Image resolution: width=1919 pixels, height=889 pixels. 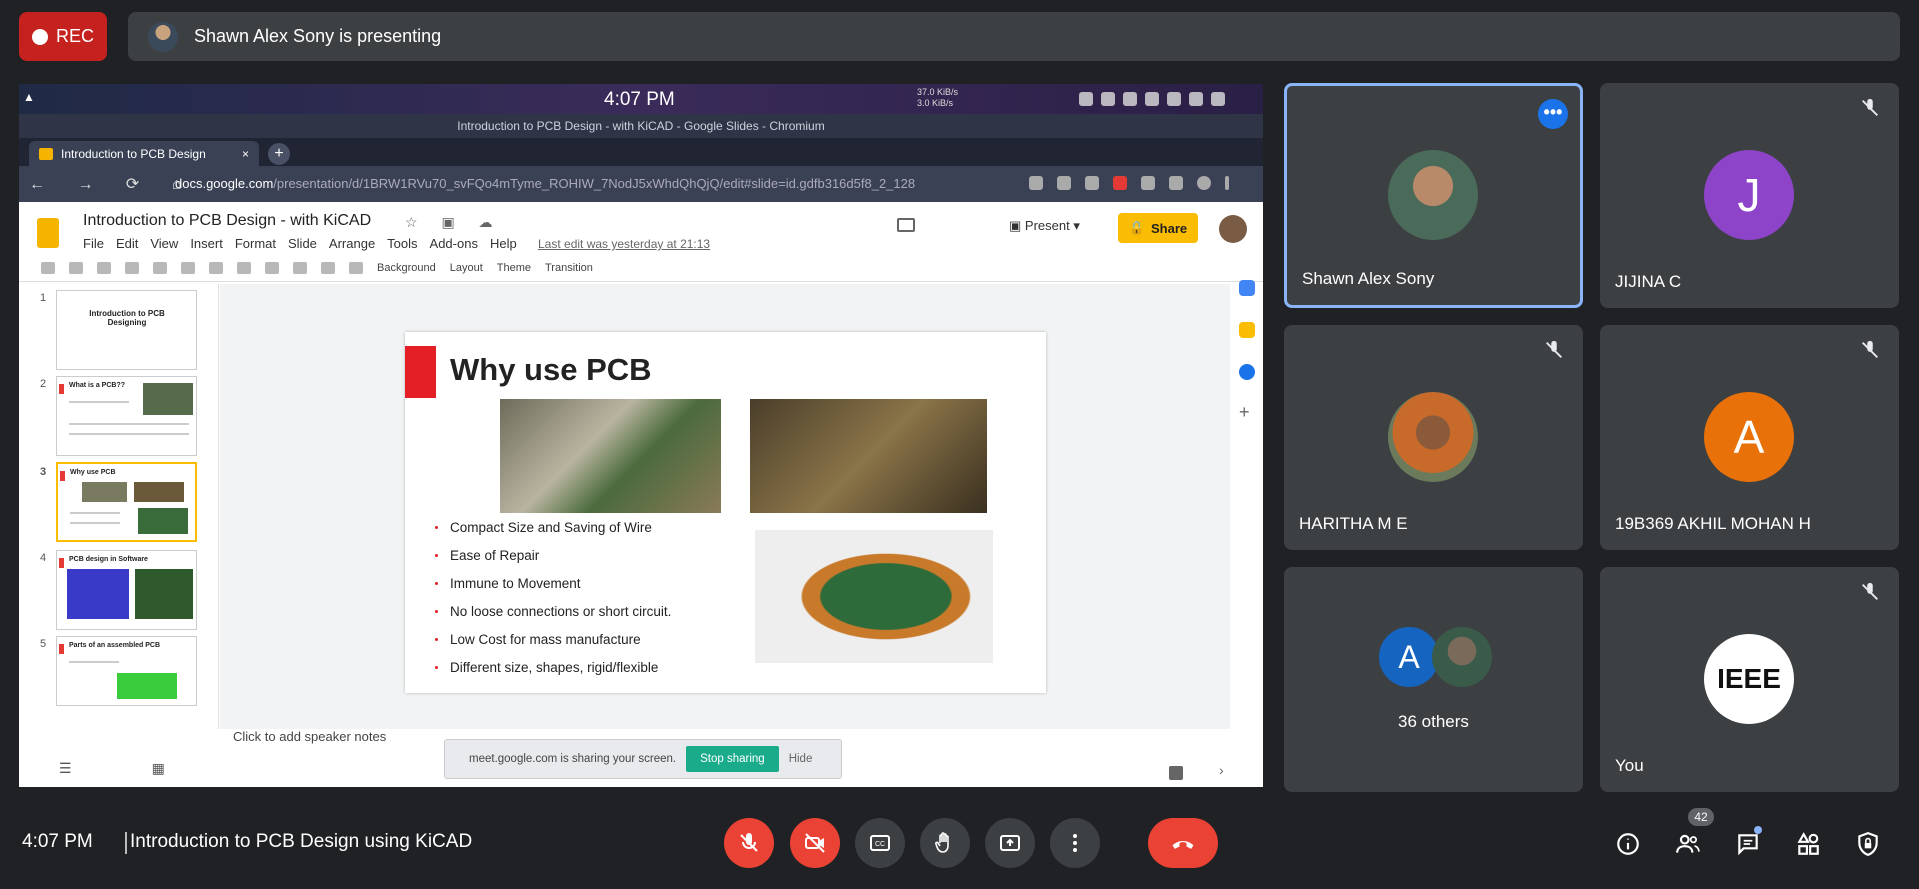 What do you see at coordinates (1749, 679) in the screenshot?
I see `self-tile: IEEE You` at bounding box center [1749, 679].